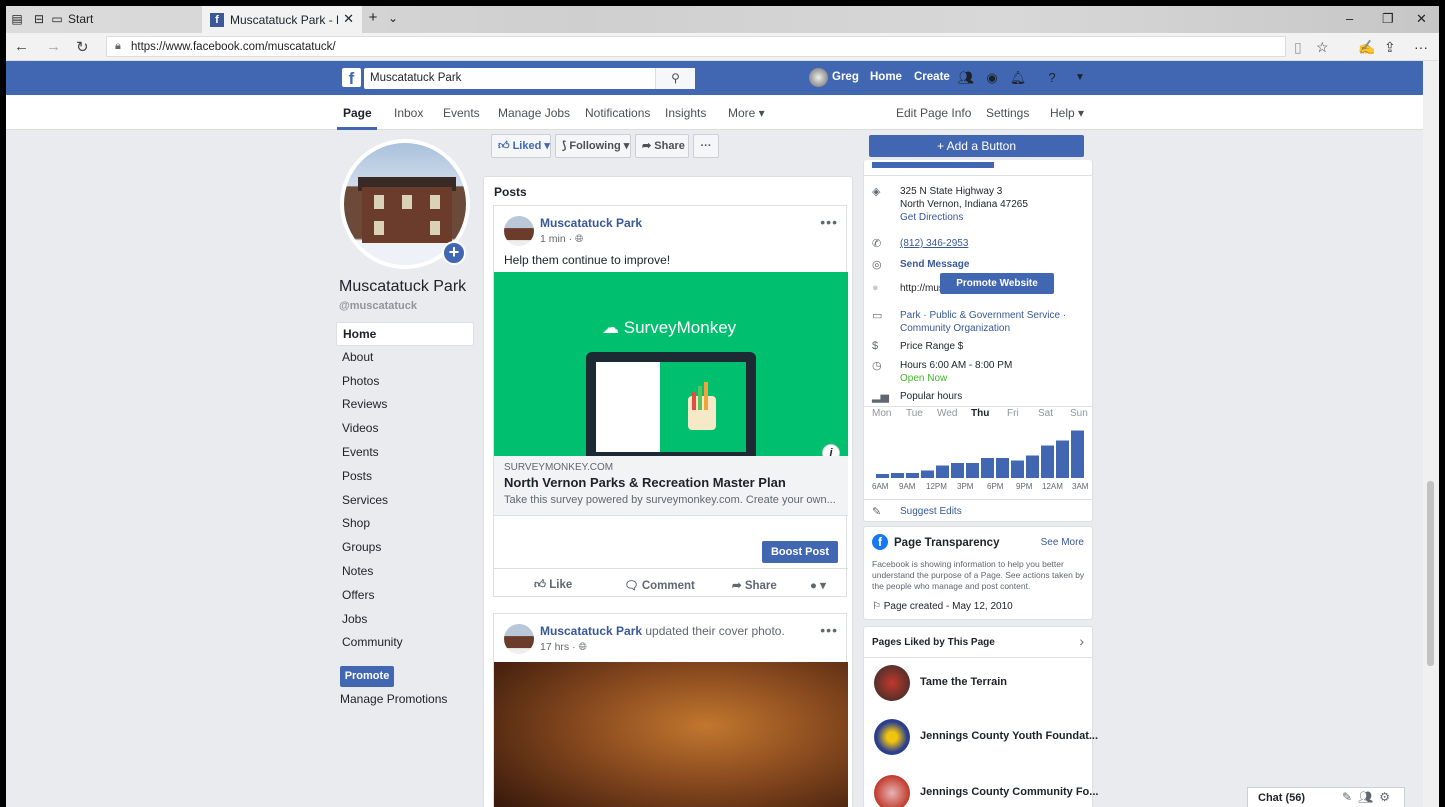 This screenshot has width=1445, height=807. What do you see at coordinates (1007, 113) in the screenshot?
I see `subnav-settings: Settings` at bounding box center [1007, 113].